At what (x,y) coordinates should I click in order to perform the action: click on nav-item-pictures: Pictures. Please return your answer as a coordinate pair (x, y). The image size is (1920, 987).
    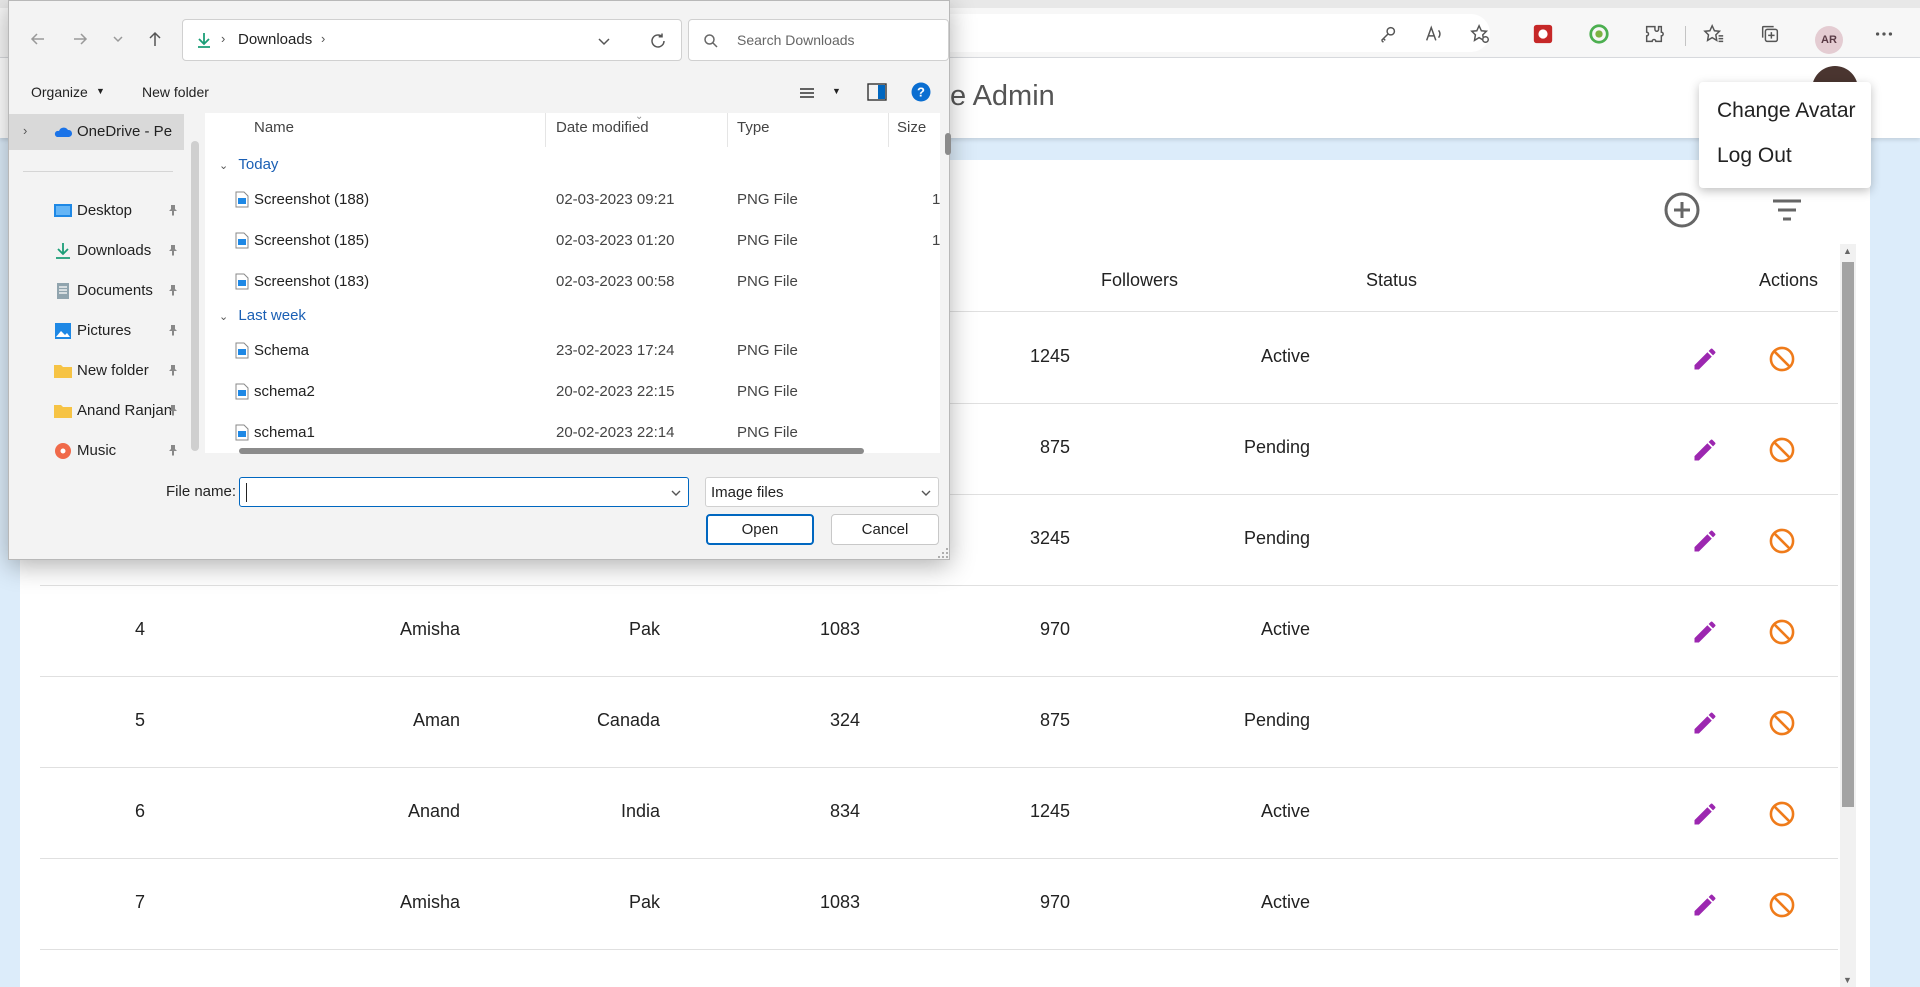
    Looking at the image, I should click on (96, 331).